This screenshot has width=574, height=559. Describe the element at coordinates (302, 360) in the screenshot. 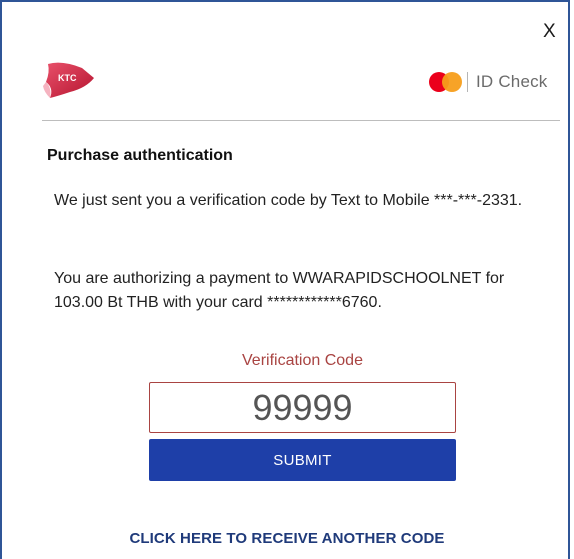

I see `verification-code-label: Verification Code` at that location.